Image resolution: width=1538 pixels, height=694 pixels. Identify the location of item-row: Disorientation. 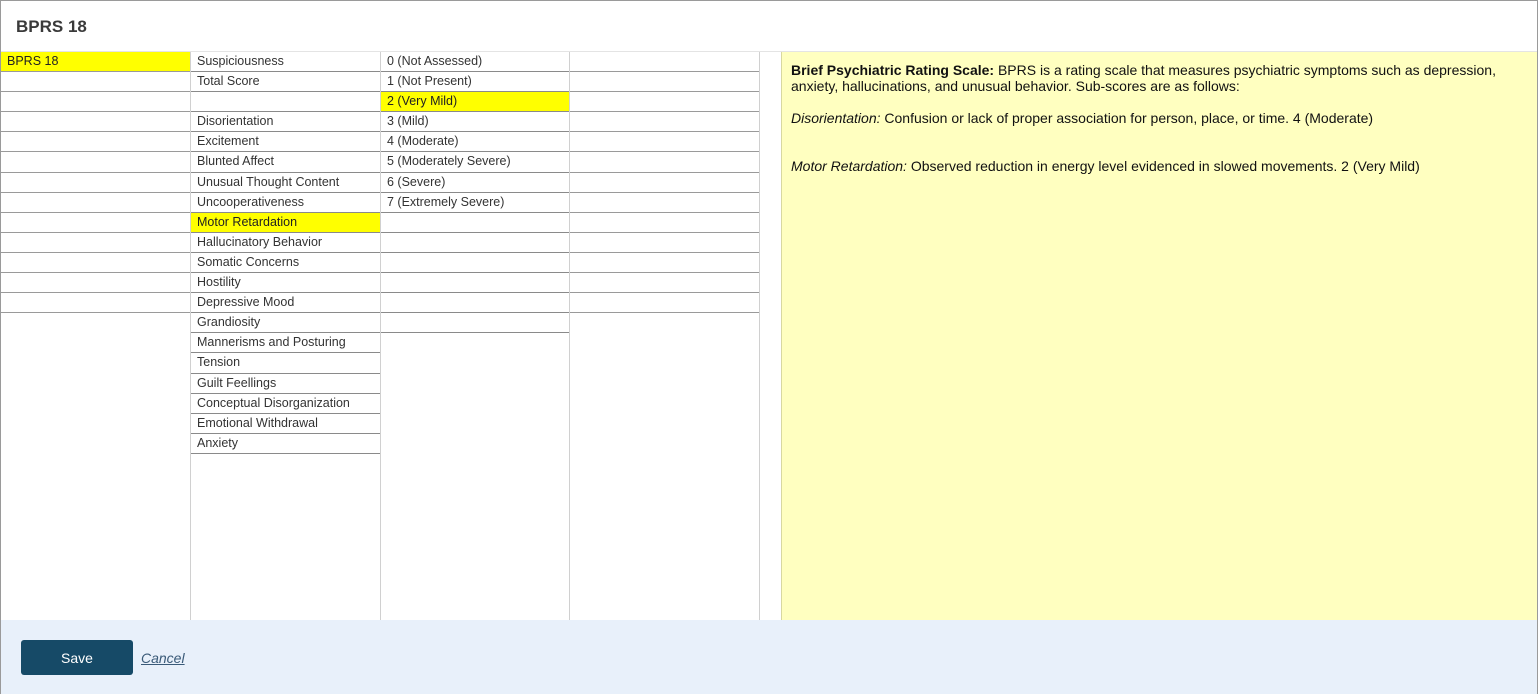
(285, 122).